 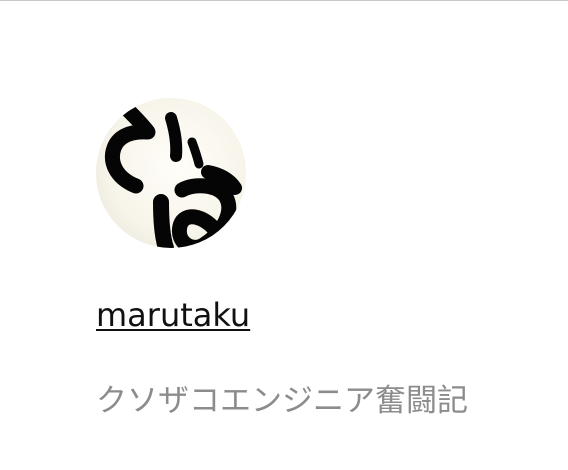 I want to click on profile-tagline: クソザコエンジニア奮闘記, so click(x=282, y=401).